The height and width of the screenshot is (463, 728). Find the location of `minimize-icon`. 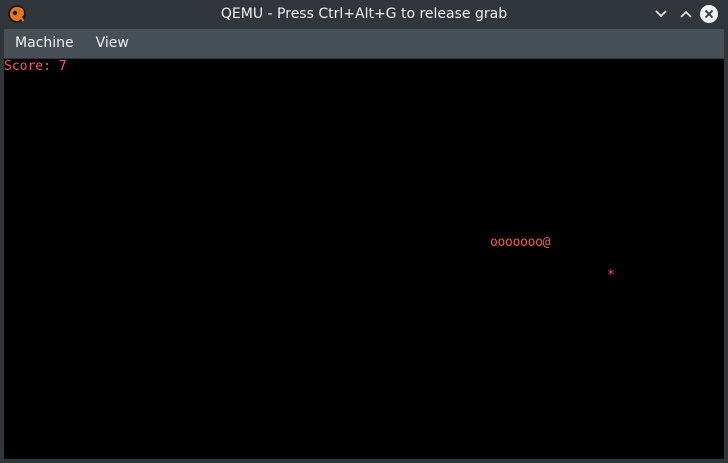

minimize-icon is located at coordinates (661, 14).